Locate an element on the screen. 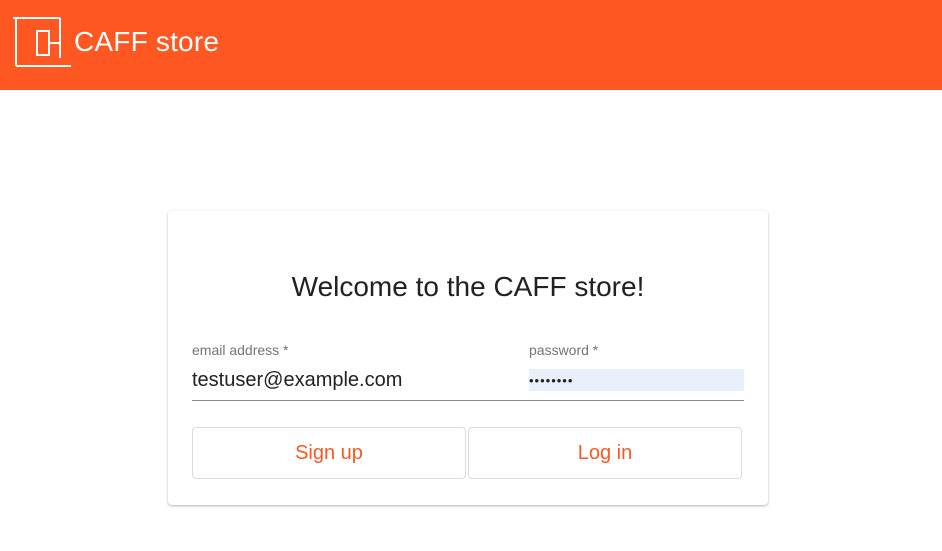  email-input is located at coordinates (360, 380).